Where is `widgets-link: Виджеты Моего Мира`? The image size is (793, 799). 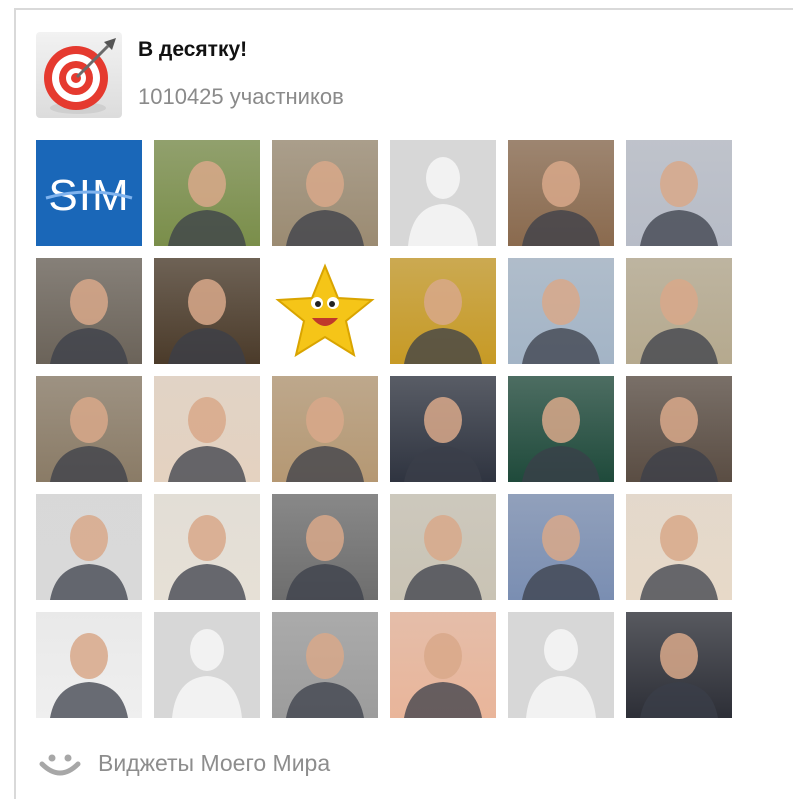
widgets-link: Виджеты Моего Мира is located at coordinates (214, 763).